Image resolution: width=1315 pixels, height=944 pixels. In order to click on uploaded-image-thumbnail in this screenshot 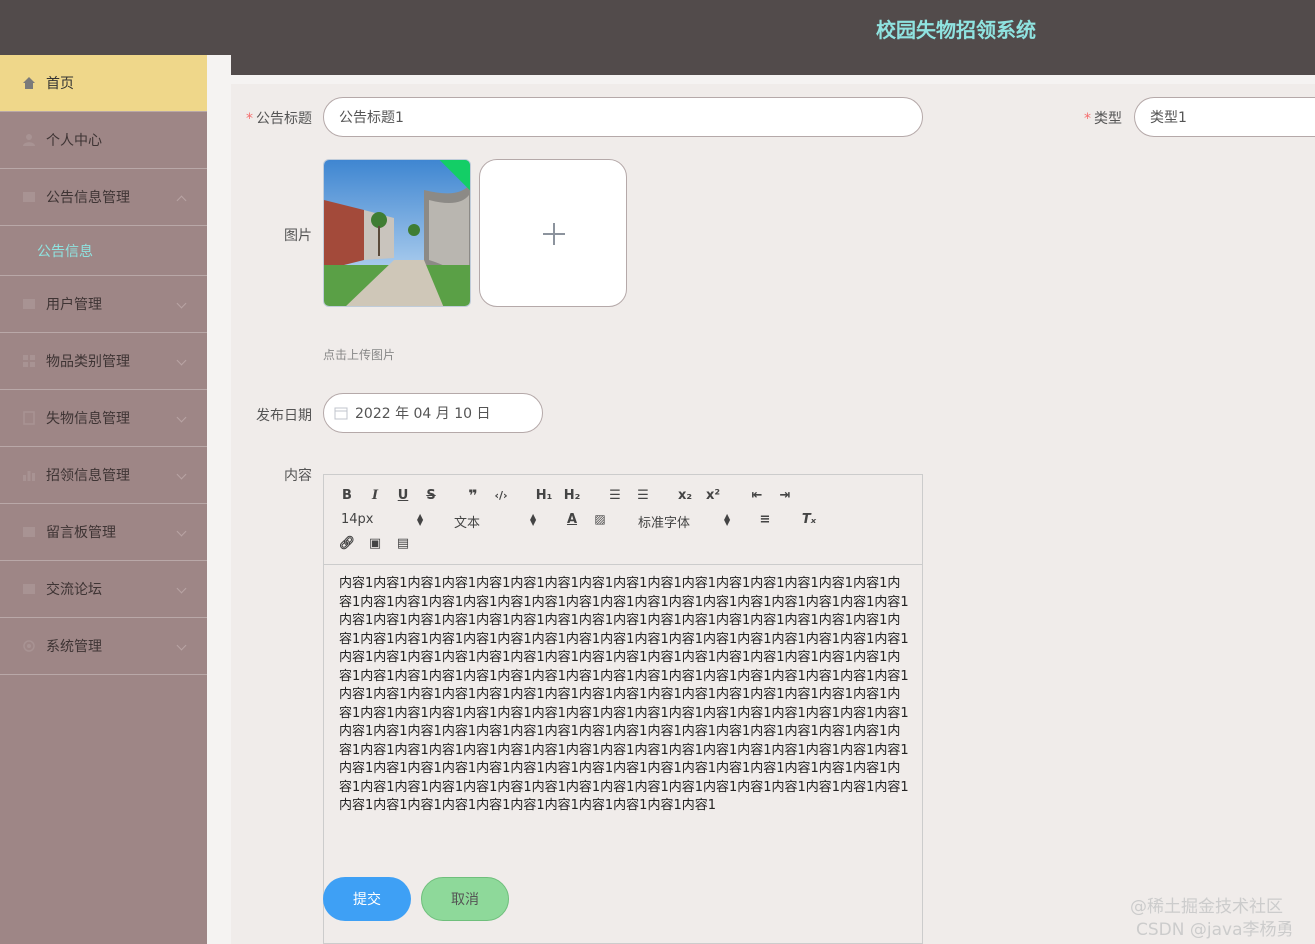, I will do `click(397, 233)`.